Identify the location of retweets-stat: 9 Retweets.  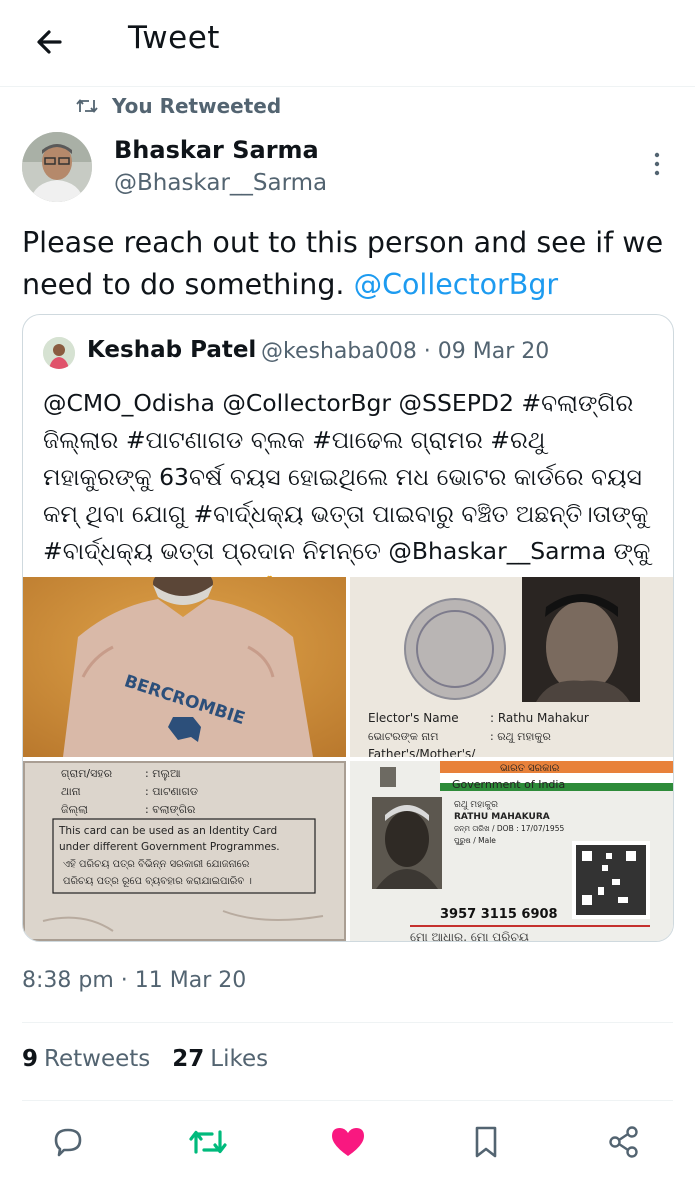
(86, 1059).